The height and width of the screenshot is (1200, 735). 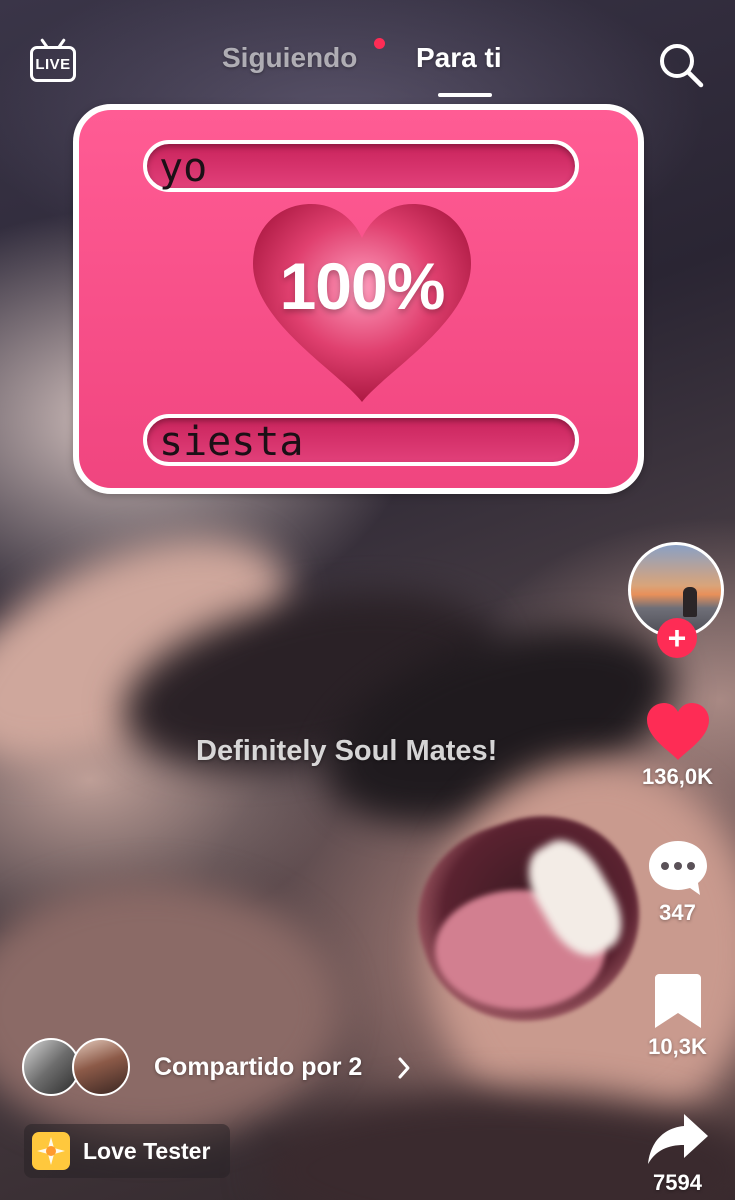 I want to click on notification-dot, so click(x=379, y=43).